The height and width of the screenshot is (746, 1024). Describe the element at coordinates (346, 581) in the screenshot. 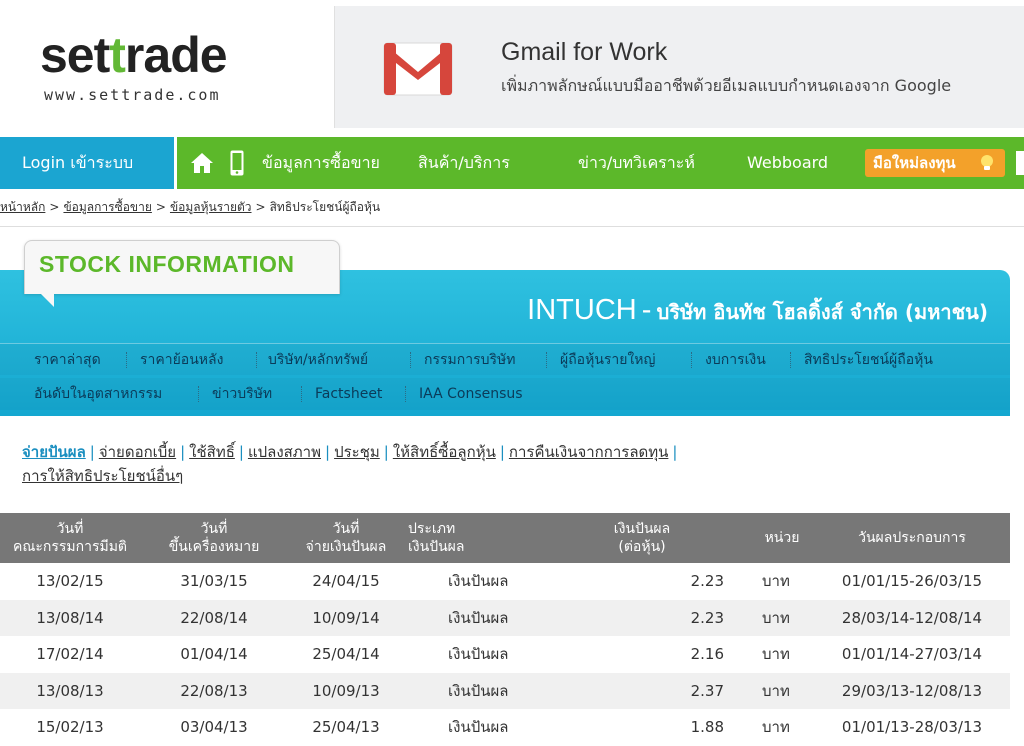

I see `cell-payment-date: 24/04/15` at that location.